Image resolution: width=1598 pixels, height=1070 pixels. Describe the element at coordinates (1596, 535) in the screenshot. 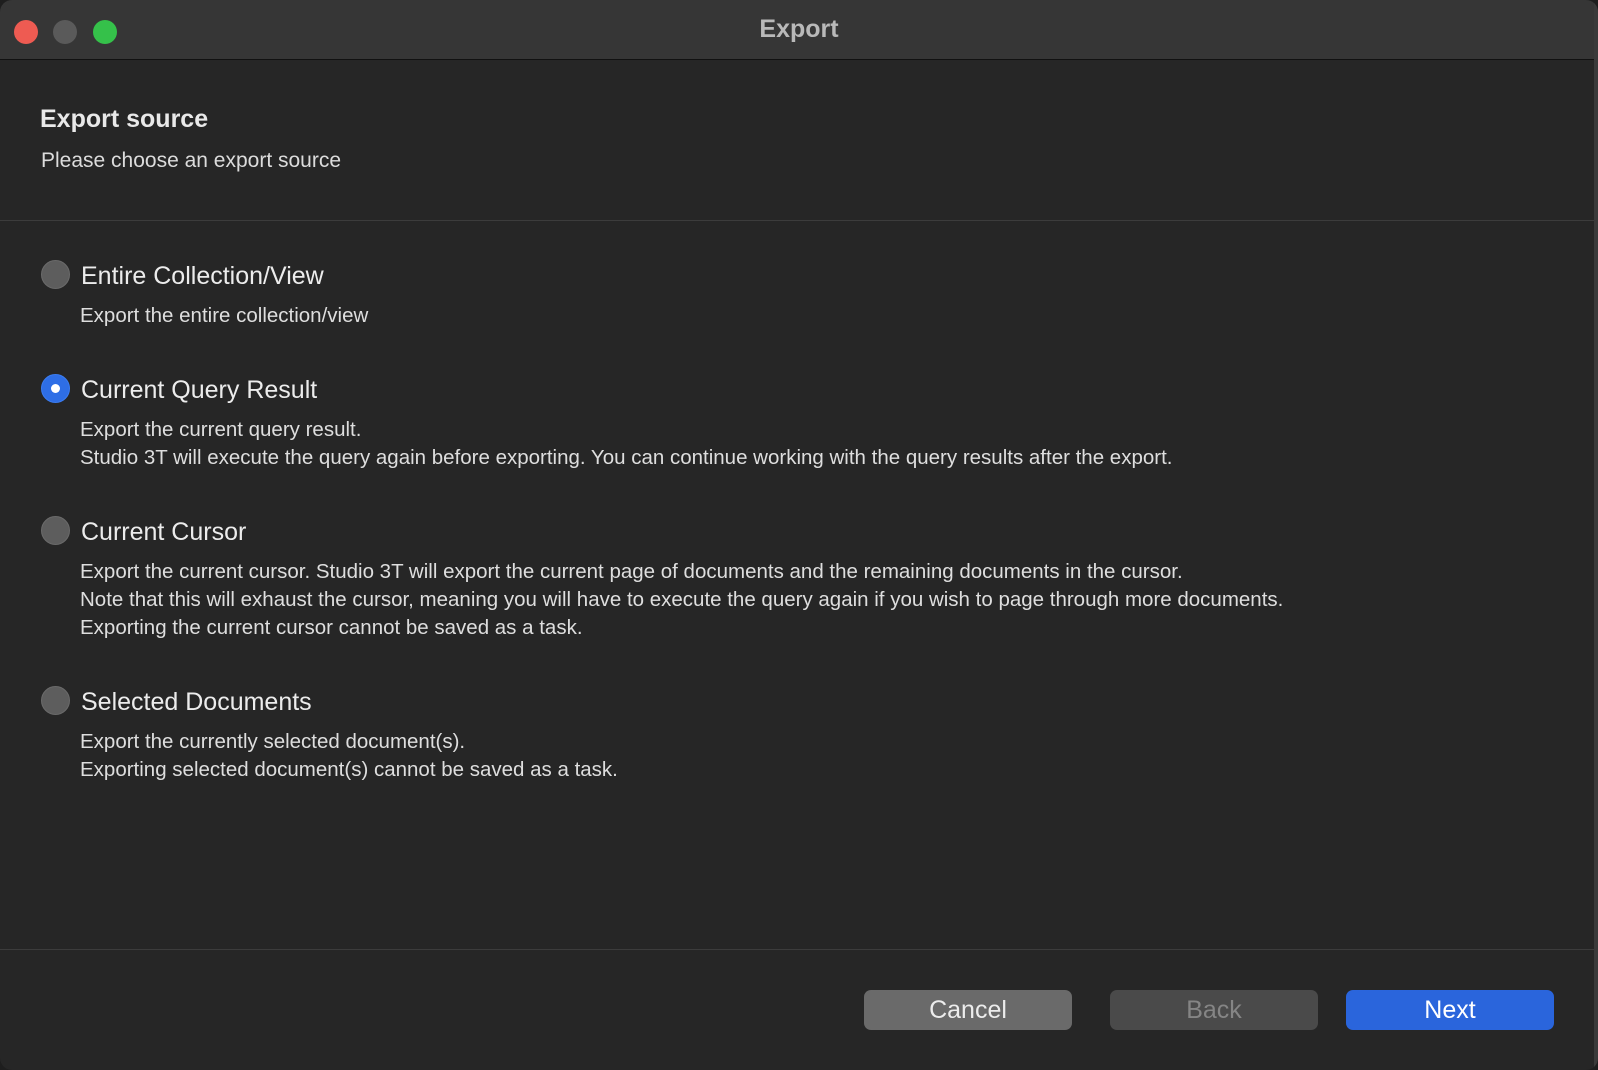

I see `window-edge` at that location.